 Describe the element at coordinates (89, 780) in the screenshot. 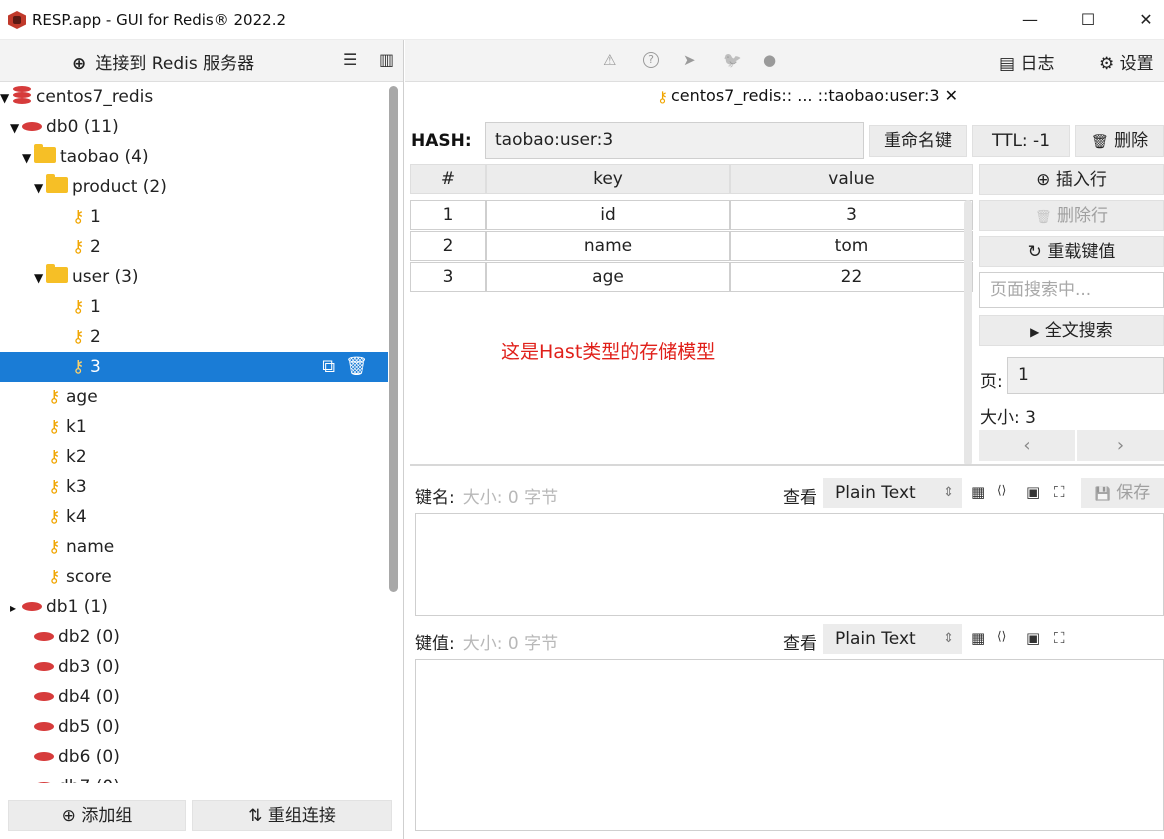

I see `tree-item-label: db7 (0)` at that location.